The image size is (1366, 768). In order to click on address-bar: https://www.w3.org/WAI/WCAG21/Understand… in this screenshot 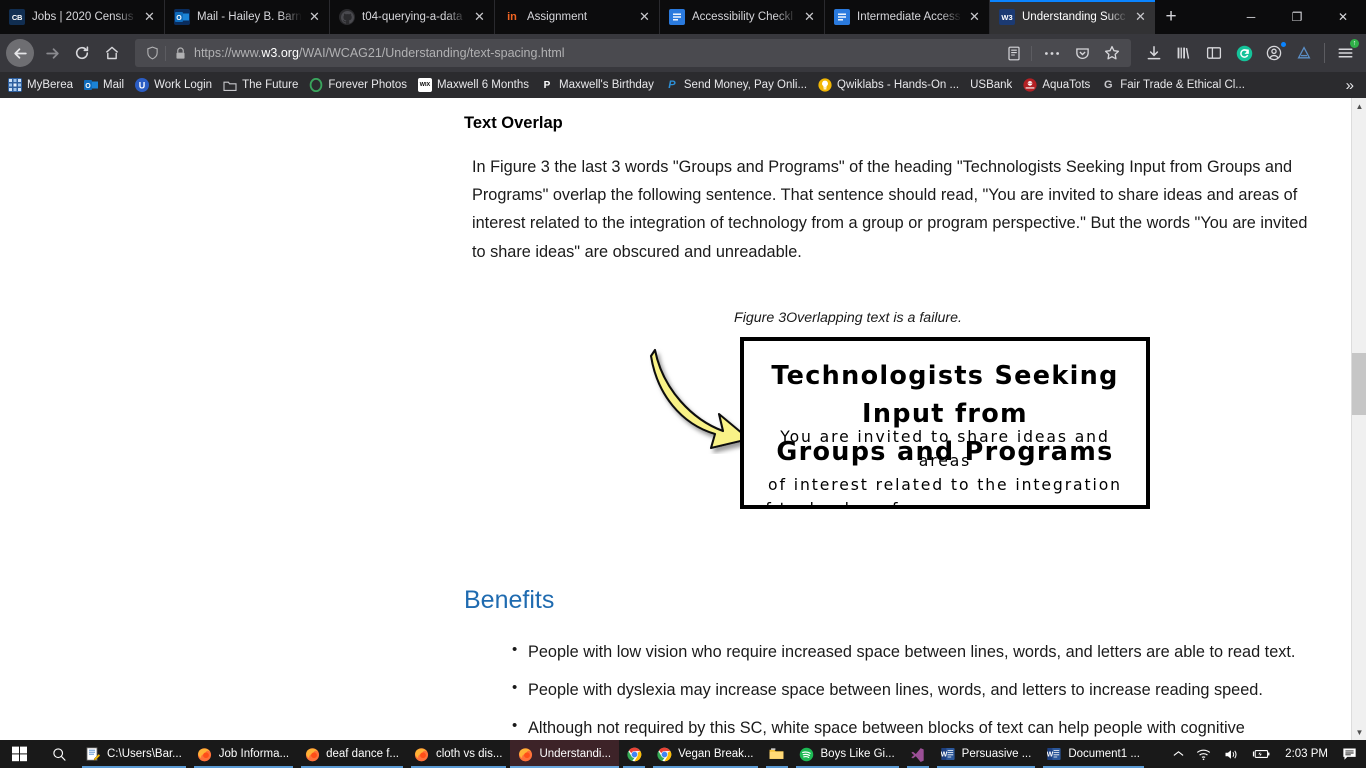, I will do `click(633, 53)`.